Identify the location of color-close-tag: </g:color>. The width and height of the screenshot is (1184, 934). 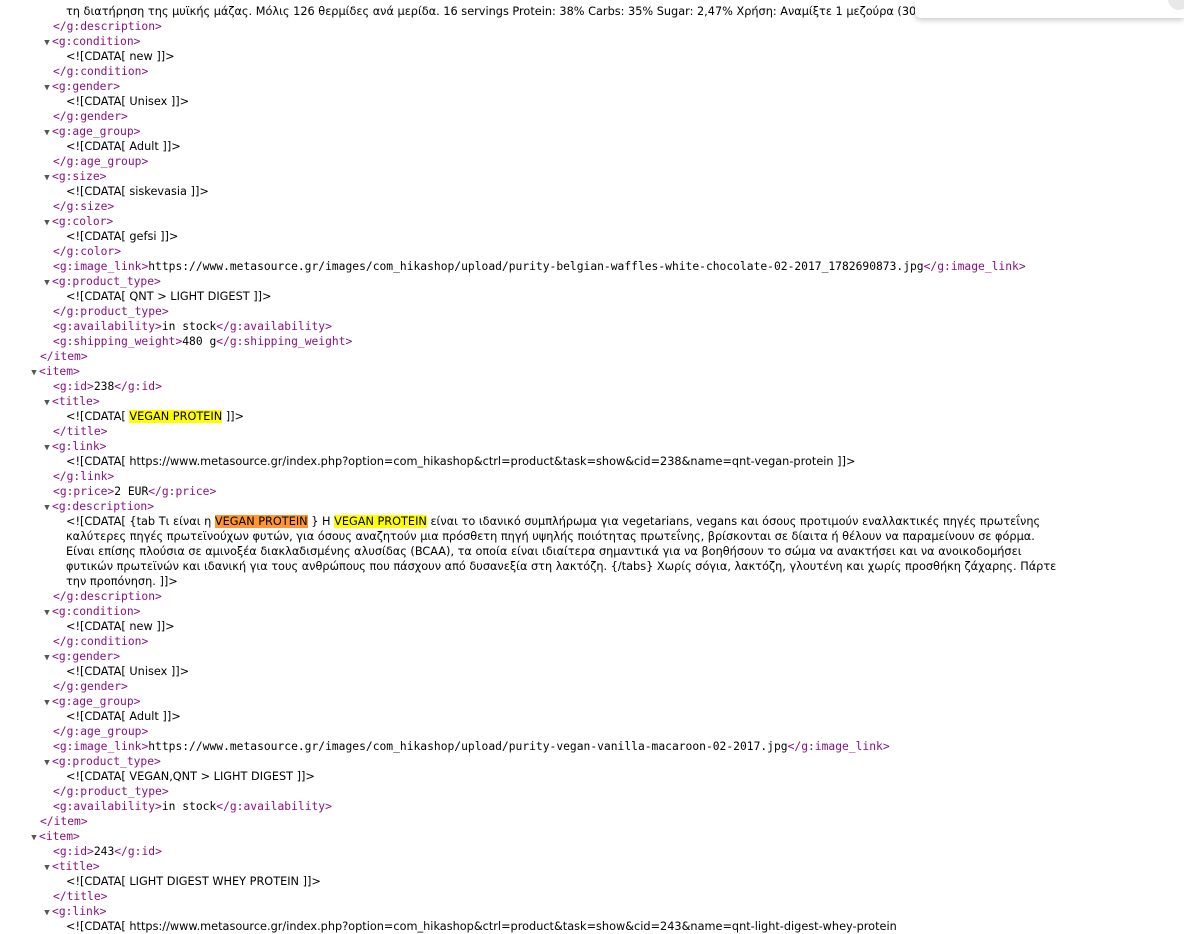
(87, 251).